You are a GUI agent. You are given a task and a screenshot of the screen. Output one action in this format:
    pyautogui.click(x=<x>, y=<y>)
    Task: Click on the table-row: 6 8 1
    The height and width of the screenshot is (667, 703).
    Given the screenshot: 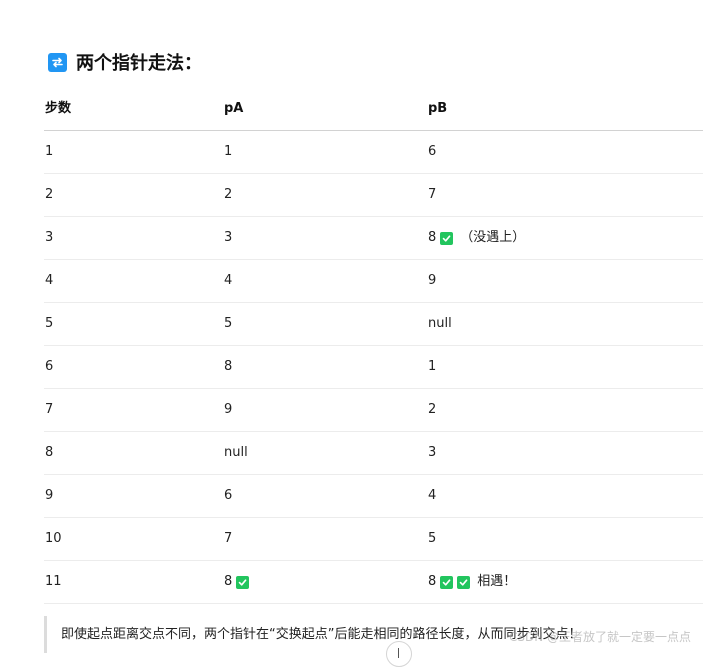 What is the action you would take?
    pyautogui.click(x=373, y=367)
    